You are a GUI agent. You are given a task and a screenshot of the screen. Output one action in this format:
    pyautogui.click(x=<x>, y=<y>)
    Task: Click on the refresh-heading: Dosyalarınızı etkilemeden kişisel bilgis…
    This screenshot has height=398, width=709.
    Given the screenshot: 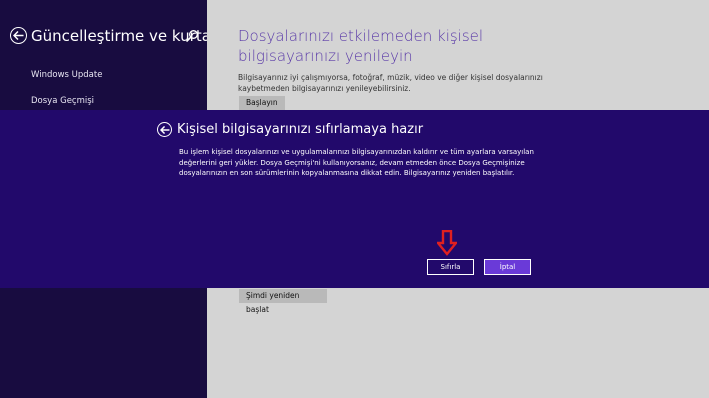 What is the action you would take?
    pyautogui.click(x=361, y=46)
    